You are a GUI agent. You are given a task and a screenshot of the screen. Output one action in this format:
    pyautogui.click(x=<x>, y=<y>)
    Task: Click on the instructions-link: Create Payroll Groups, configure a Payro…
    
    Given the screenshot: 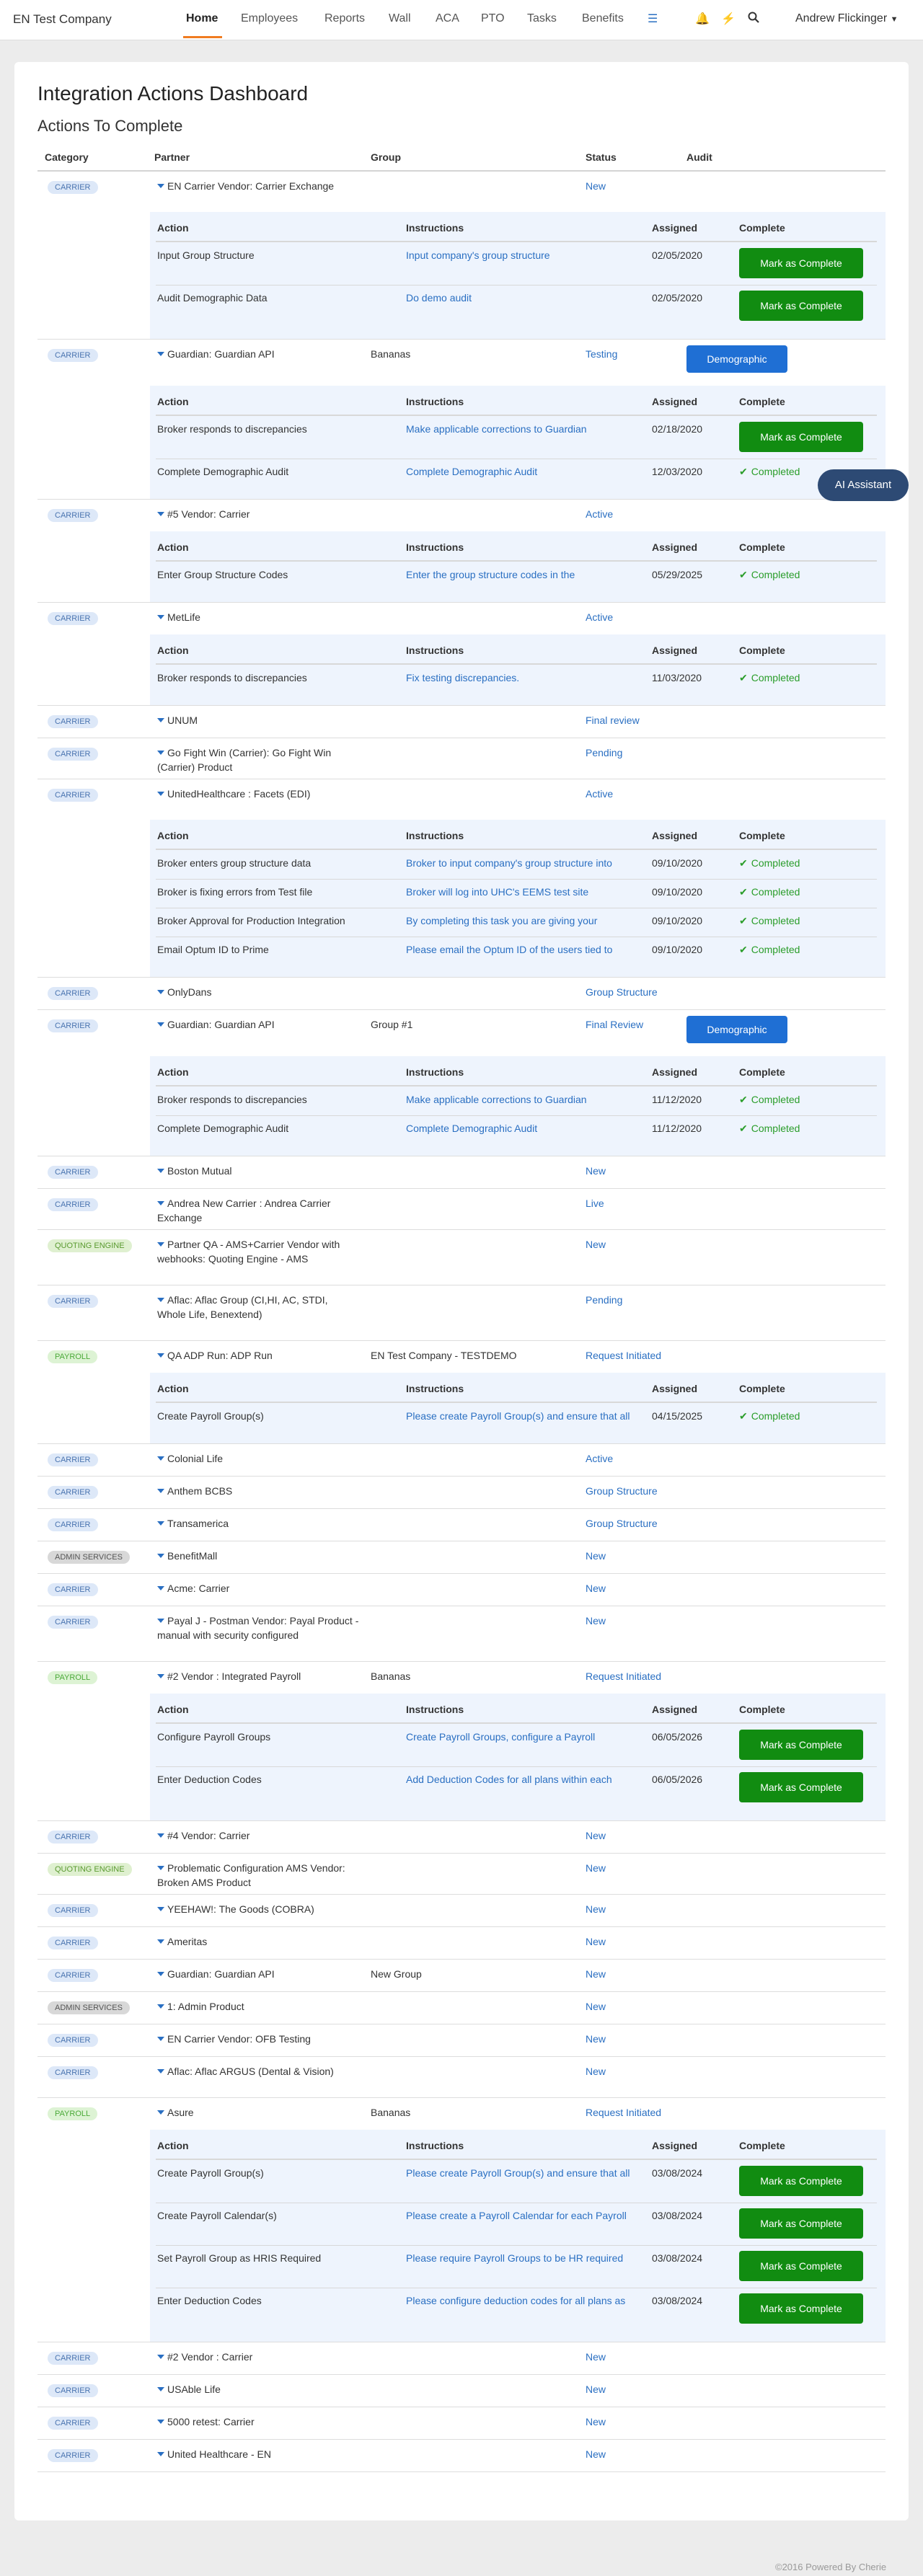 What is the action you would take?
    pyautogui.click(x=527, y=1737)
    